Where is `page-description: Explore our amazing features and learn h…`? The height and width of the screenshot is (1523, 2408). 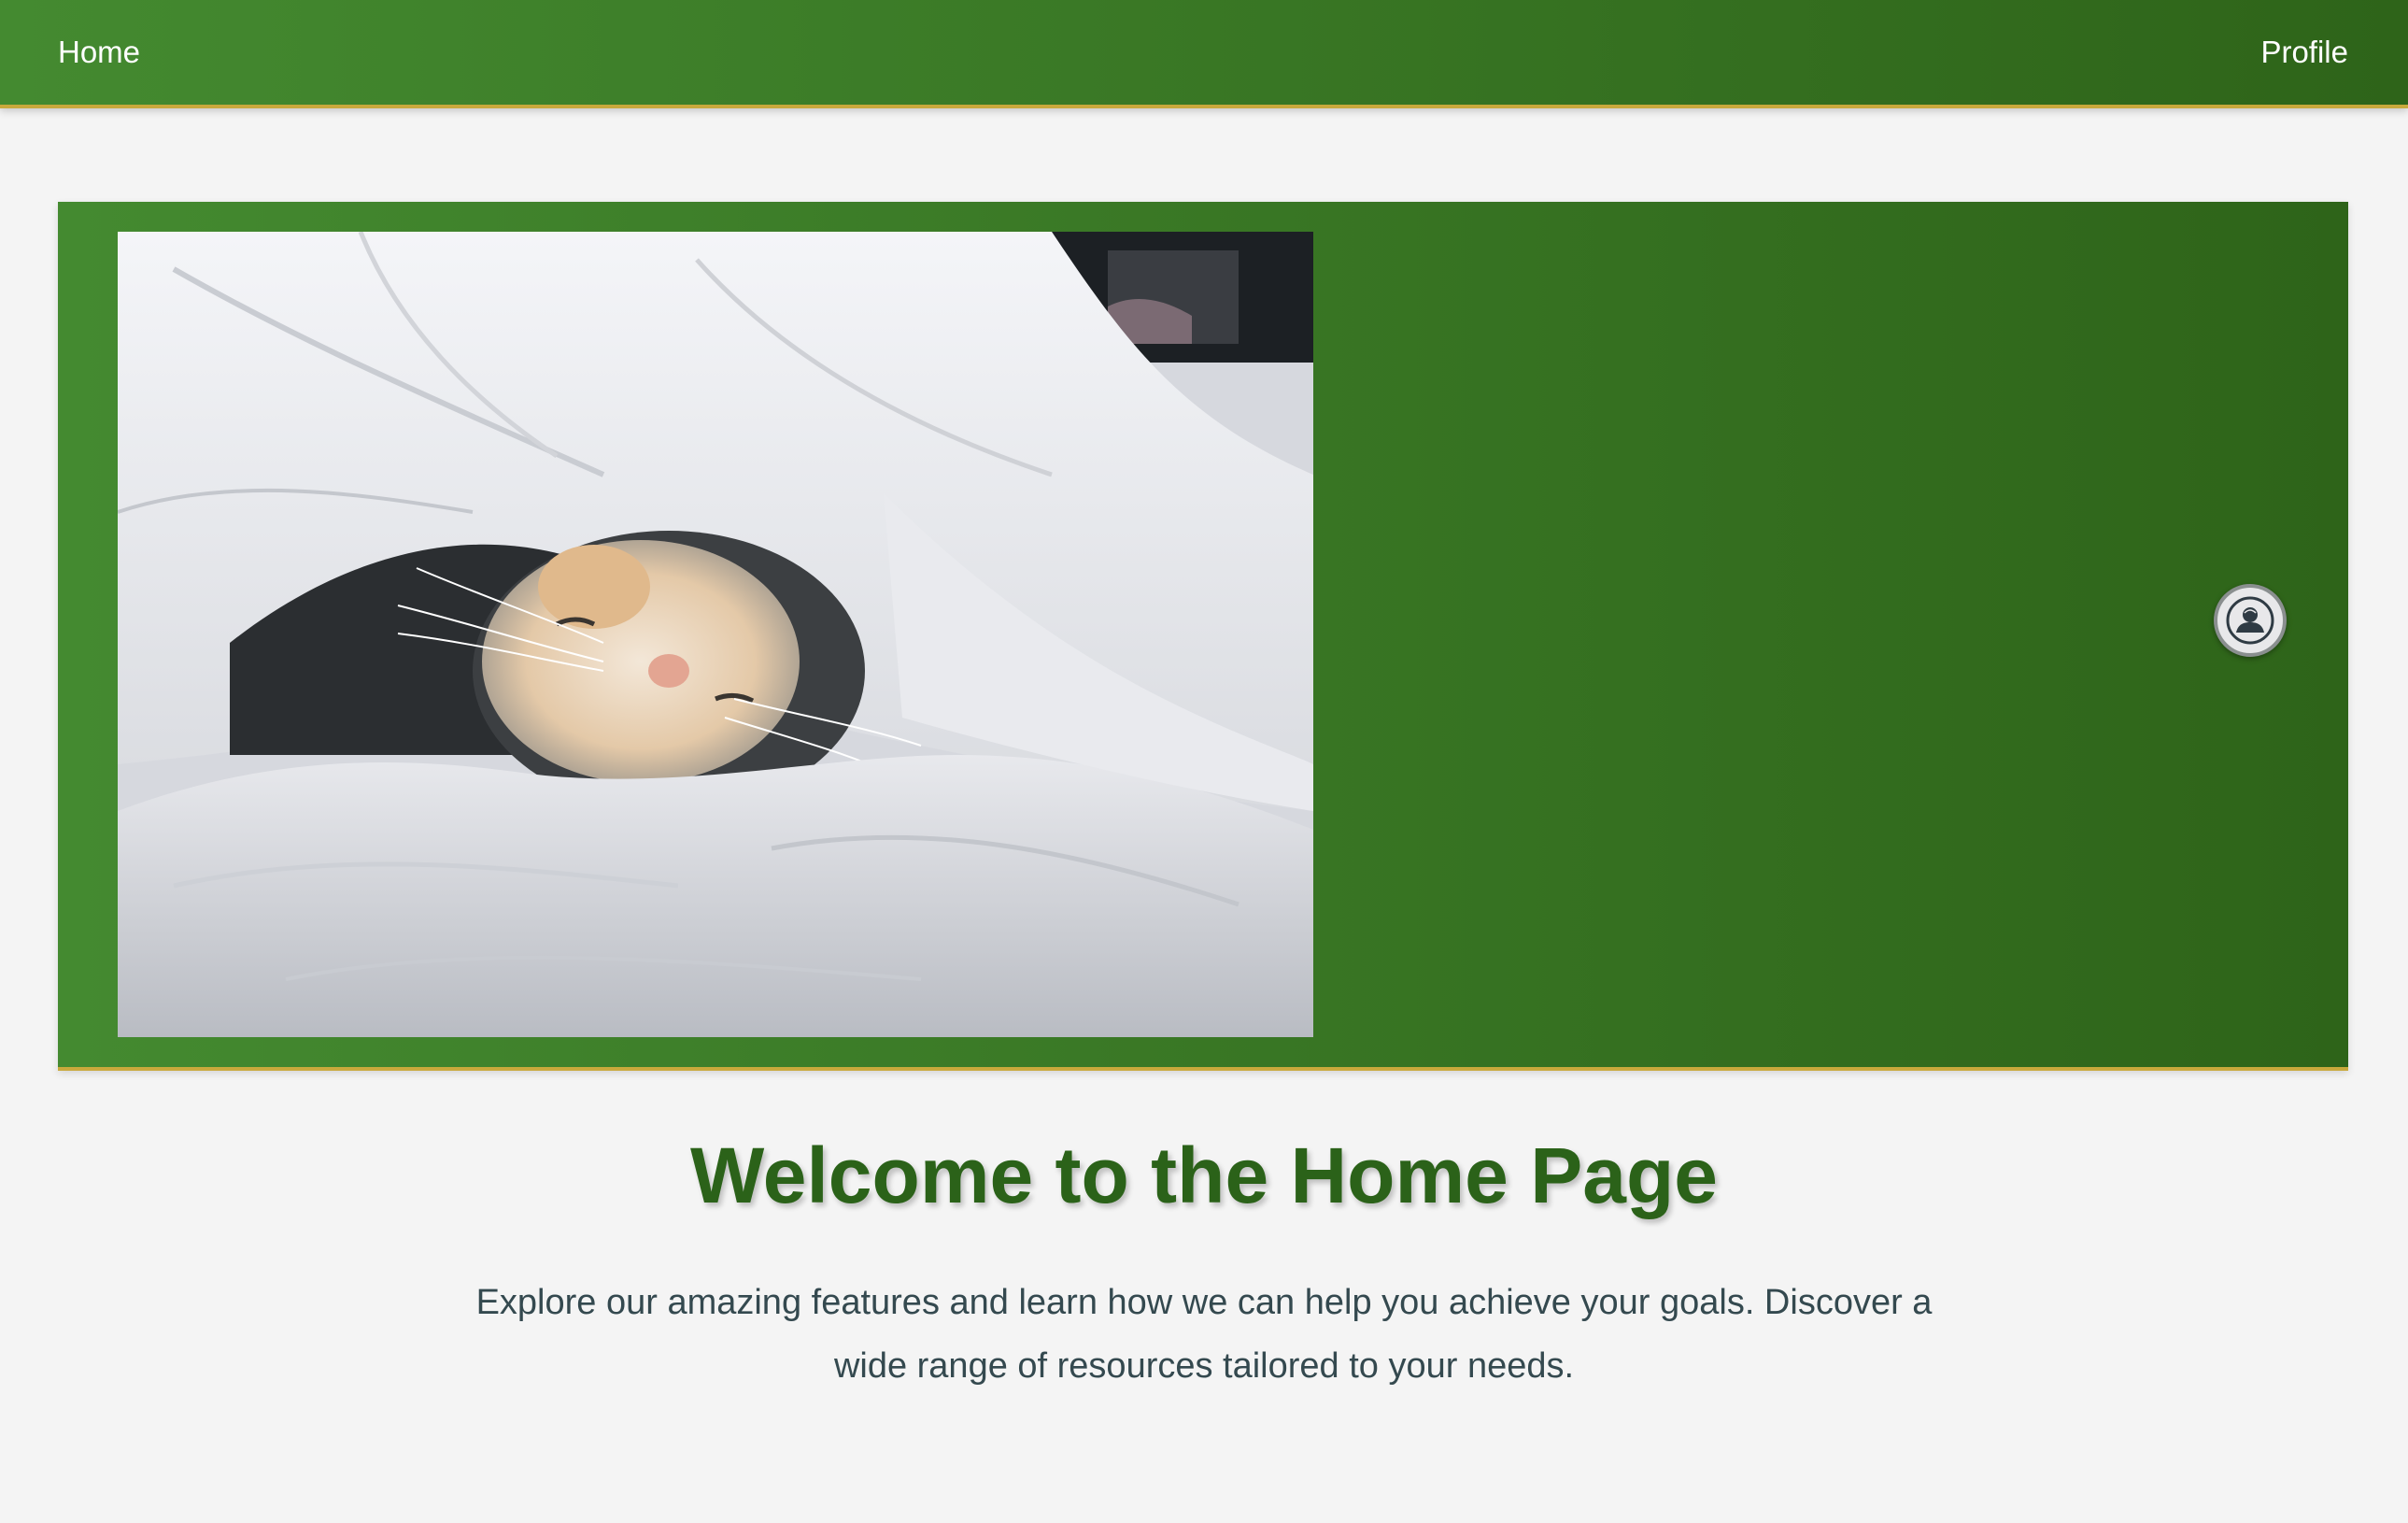 page-description: Explore our amazing features and learn h… is located at coordinates (1204, 1334).